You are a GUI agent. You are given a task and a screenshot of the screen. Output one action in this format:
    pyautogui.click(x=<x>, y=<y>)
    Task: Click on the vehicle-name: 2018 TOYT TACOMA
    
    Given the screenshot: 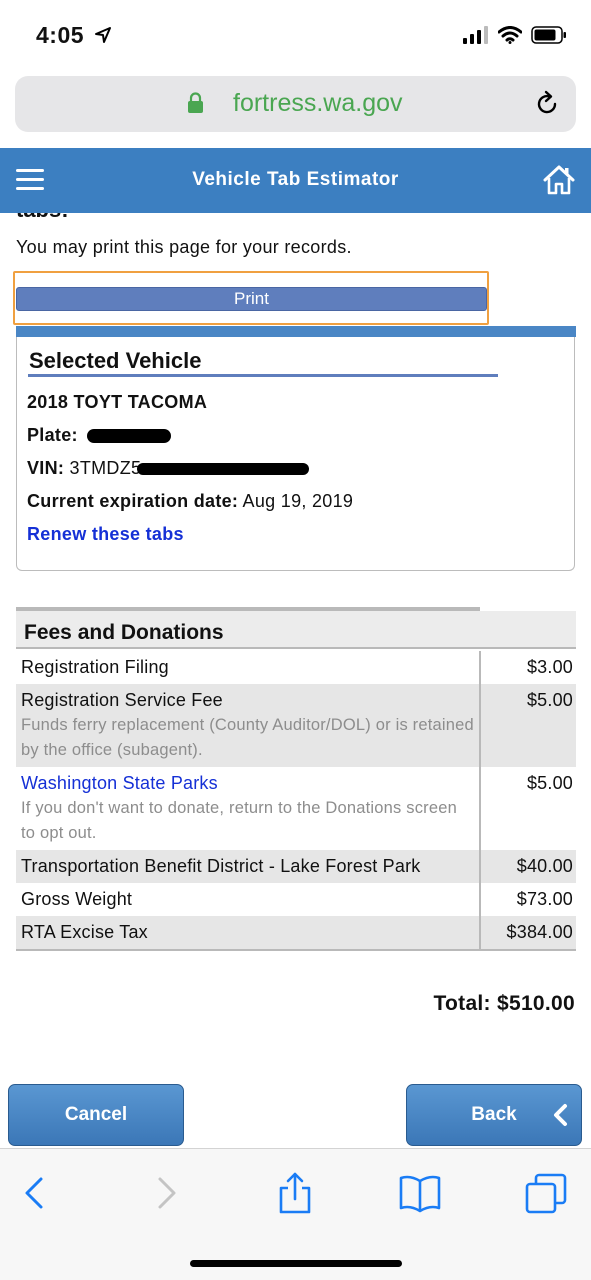 What is the action you would take?
    pyautogui.click(x=117, y=402)
    